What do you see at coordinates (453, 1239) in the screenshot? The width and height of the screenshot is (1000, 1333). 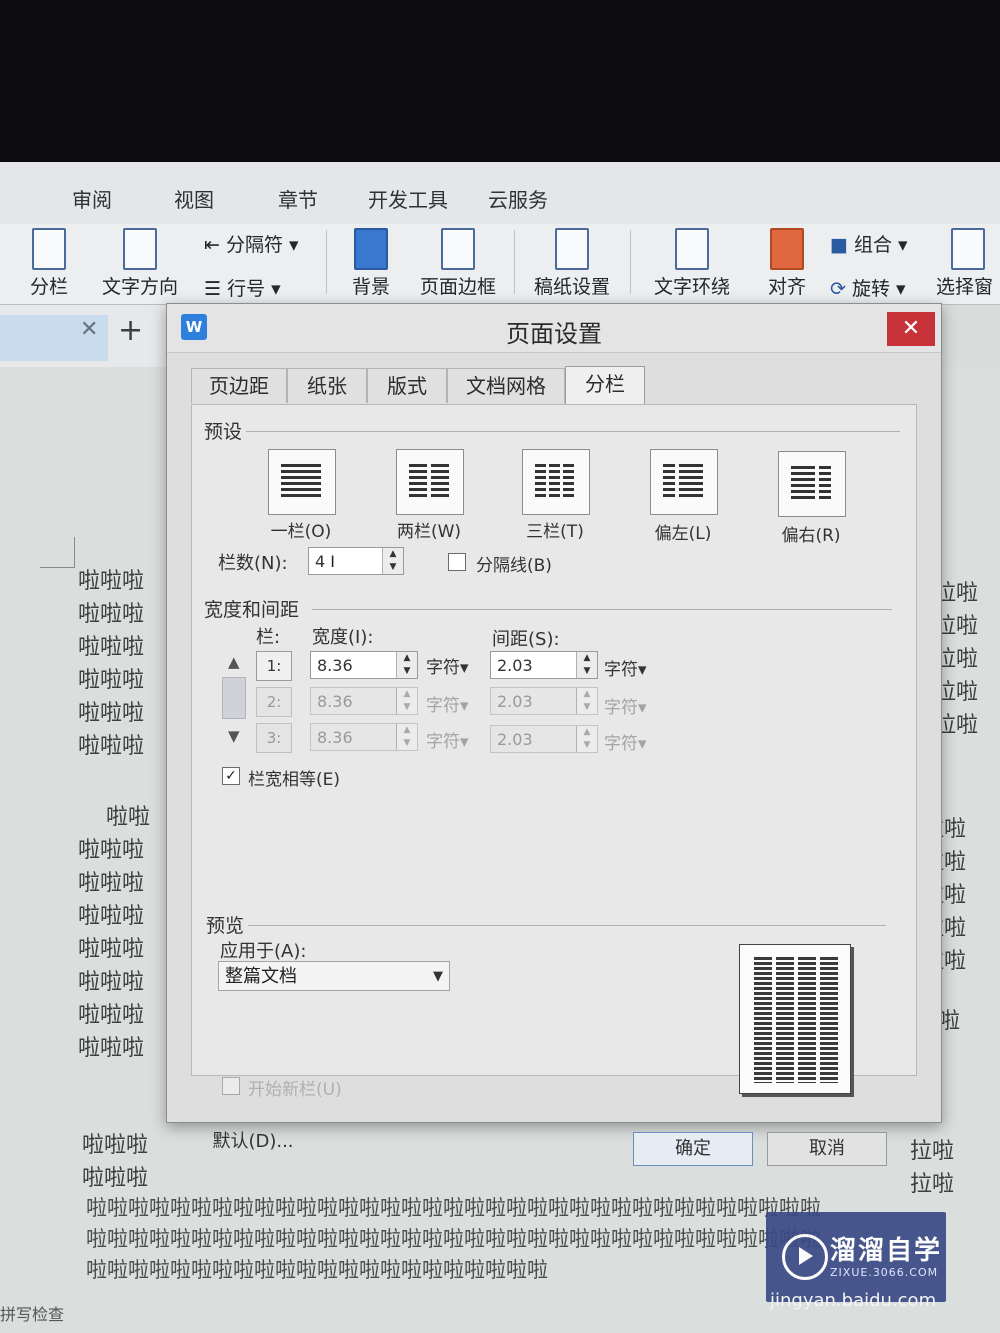 I see `text-line: 啦啦啦啦啦啦啦啦啦啦啦啦啦啦啦啦啦啦啦啦啦啦啦啦啦啦啦啦啦啦啦啦啦啦啦` at bounding box center [453, 1239].